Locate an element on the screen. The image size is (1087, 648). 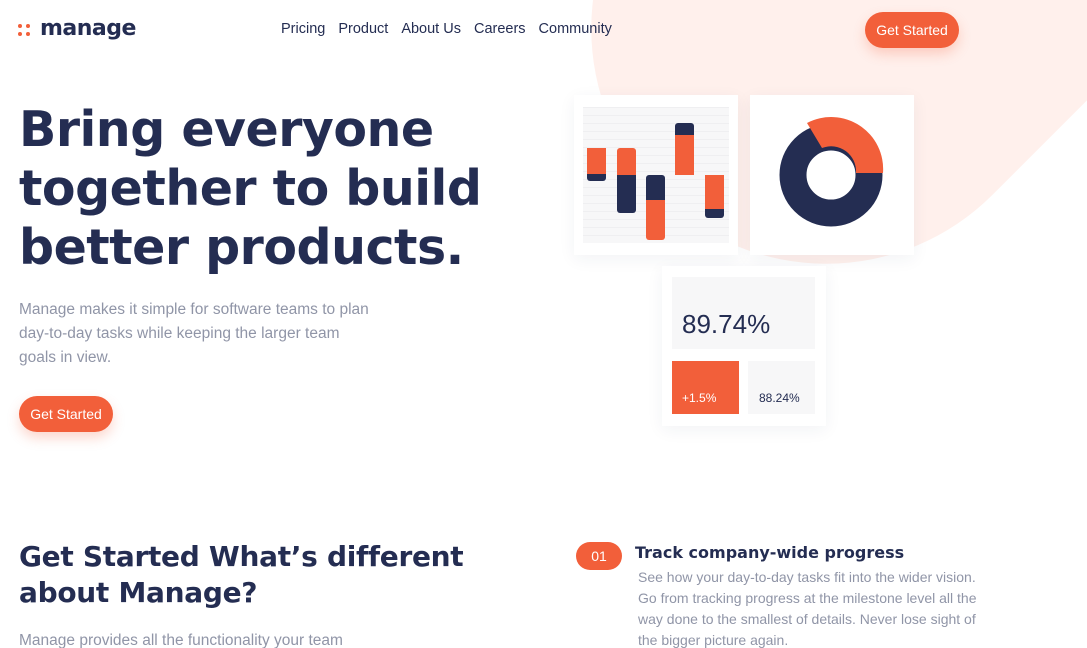
nav-link-product: Product is located at coordinates (363, 29).